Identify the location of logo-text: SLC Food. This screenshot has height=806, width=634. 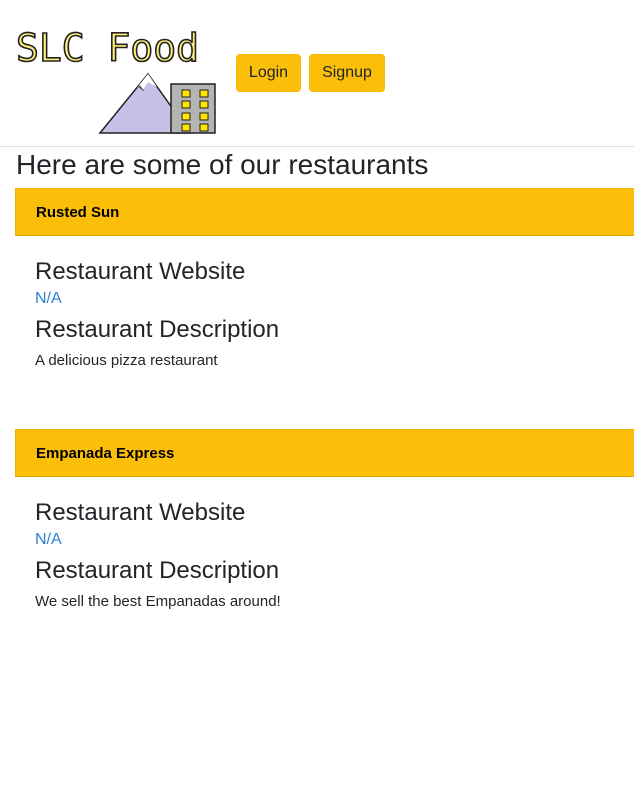
(107, 48).